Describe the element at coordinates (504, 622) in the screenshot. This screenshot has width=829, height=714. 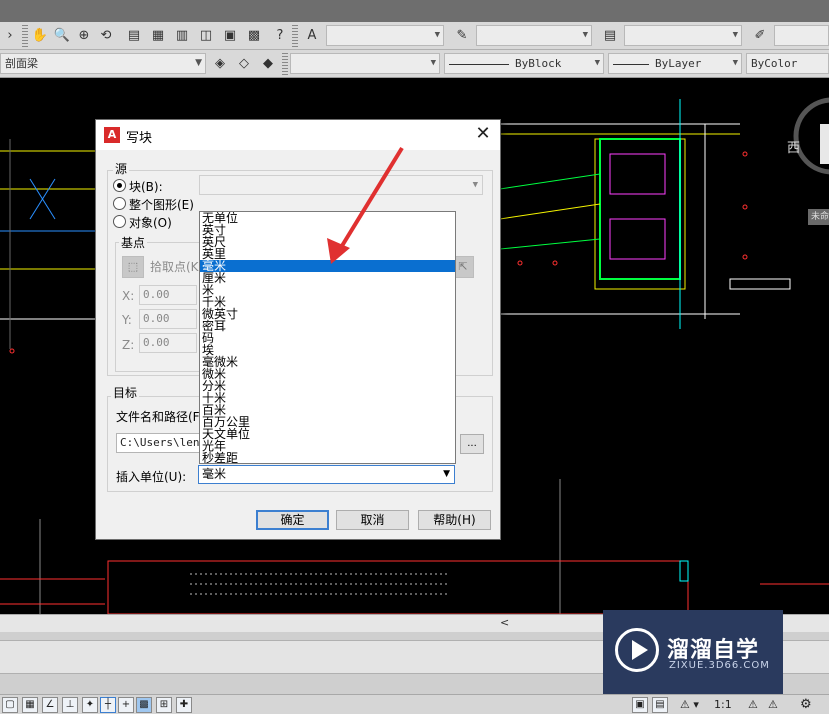
I see `scroll-left-icon: <` at that location.